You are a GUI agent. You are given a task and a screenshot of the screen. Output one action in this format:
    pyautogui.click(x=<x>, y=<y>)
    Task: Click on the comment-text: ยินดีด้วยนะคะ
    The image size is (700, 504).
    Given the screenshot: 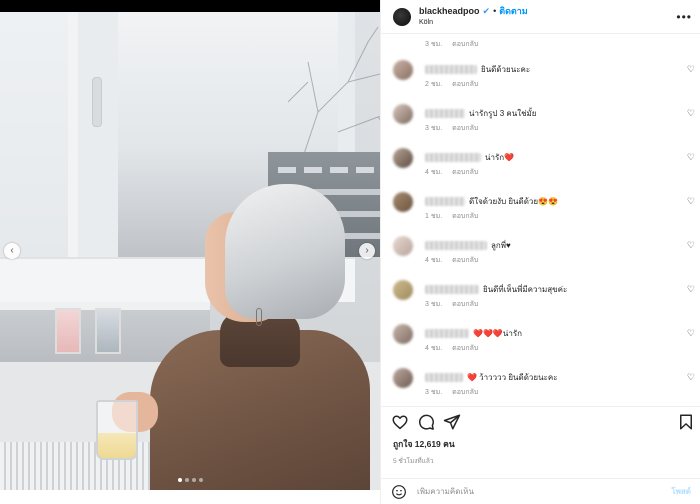 What is the action you would take?
    pyautogui.click(x=506, y=69)
    